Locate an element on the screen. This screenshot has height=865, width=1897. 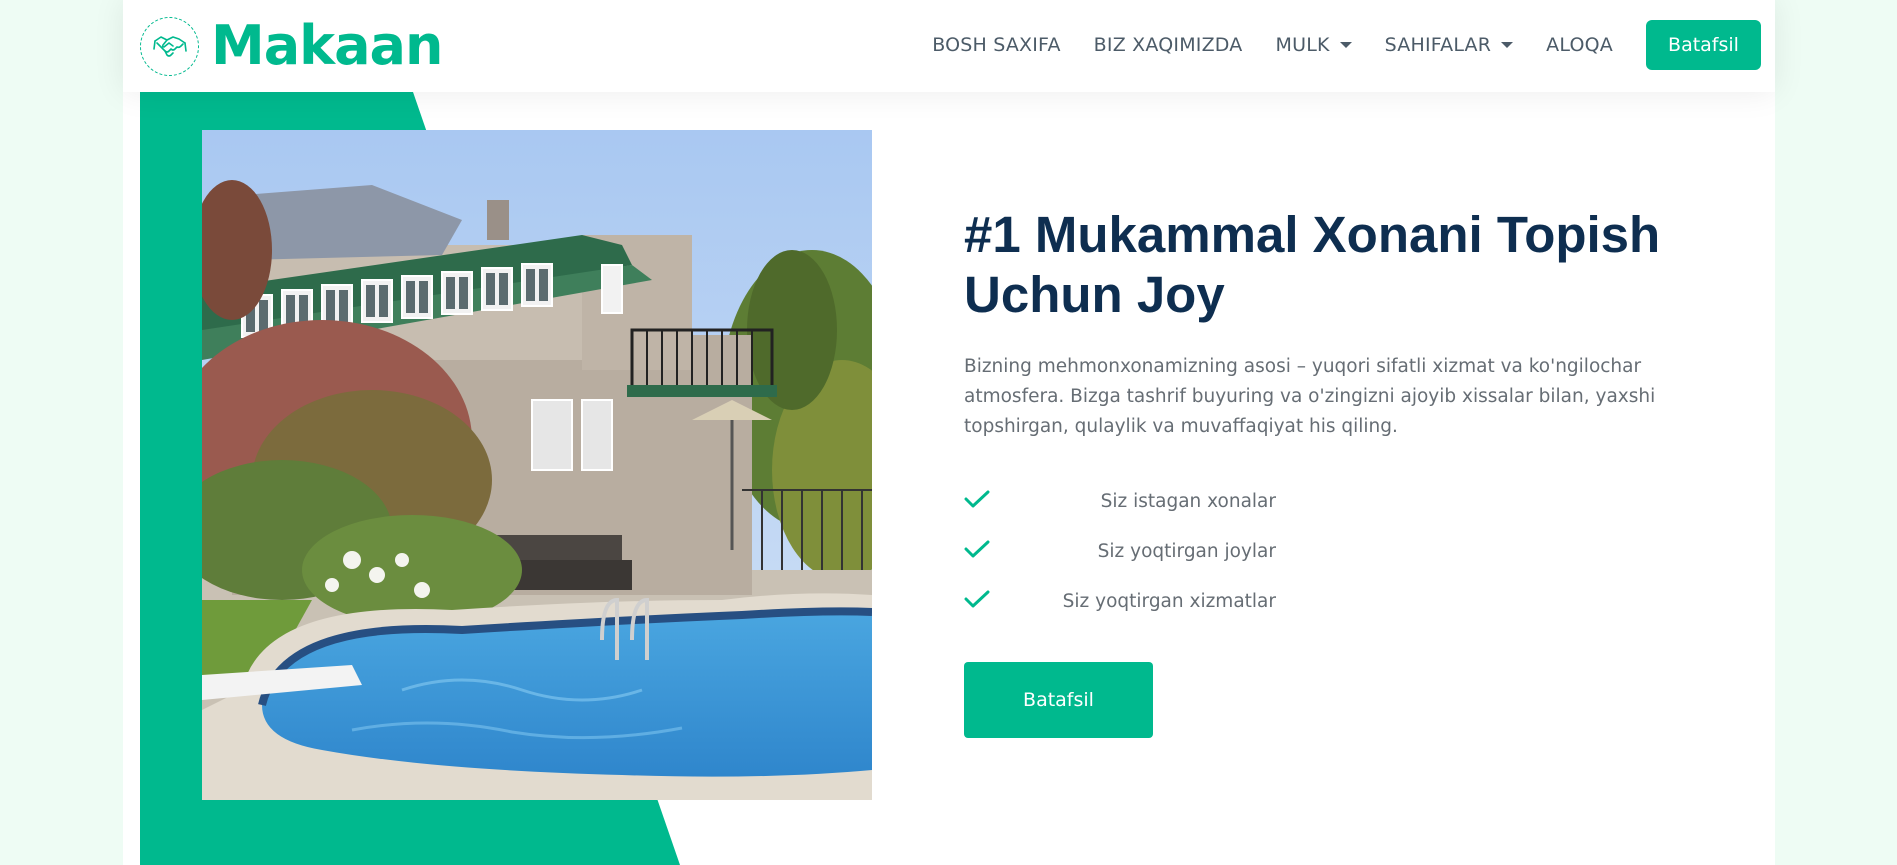
checklist-label: Siz yoqtirgan joylar is located at coordinates (1186, 551).